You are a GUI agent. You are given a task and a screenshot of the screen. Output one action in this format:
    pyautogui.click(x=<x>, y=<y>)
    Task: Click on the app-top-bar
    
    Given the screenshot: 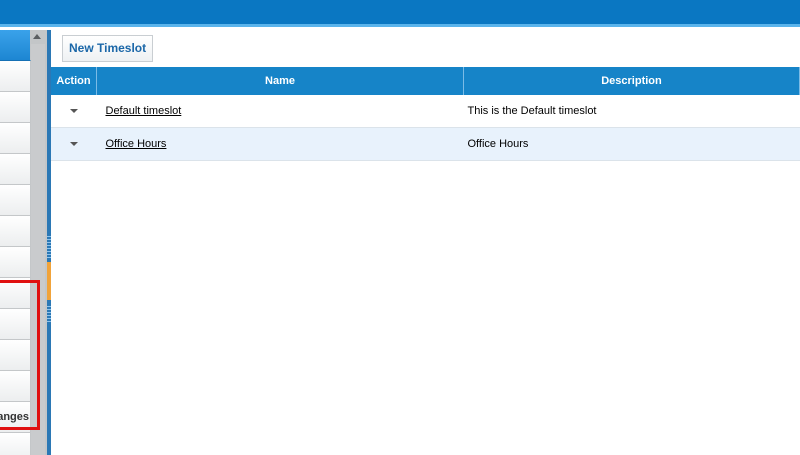 What is the action you would take?
    pyautogui.click(x=400, y=13)
    